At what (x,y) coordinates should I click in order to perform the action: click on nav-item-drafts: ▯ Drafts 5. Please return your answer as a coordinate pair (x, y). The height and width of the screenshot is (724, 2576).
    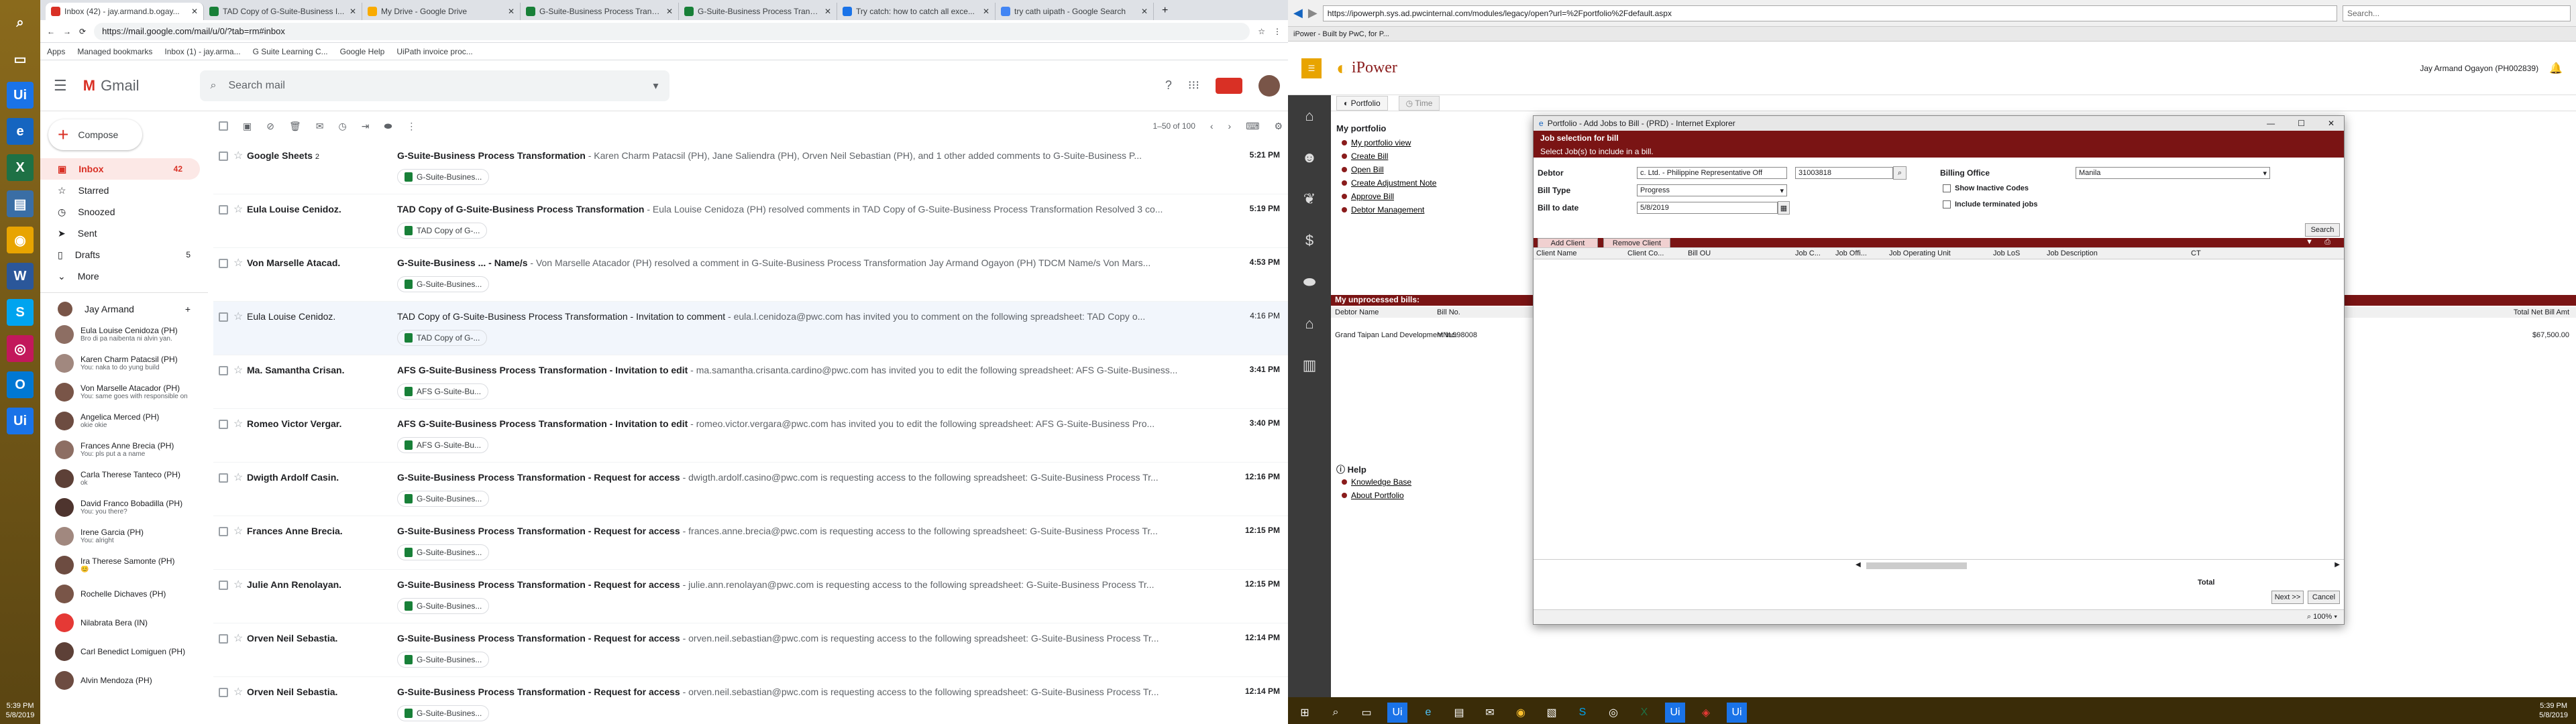
    Looking at the image, I should click on (124, 254).